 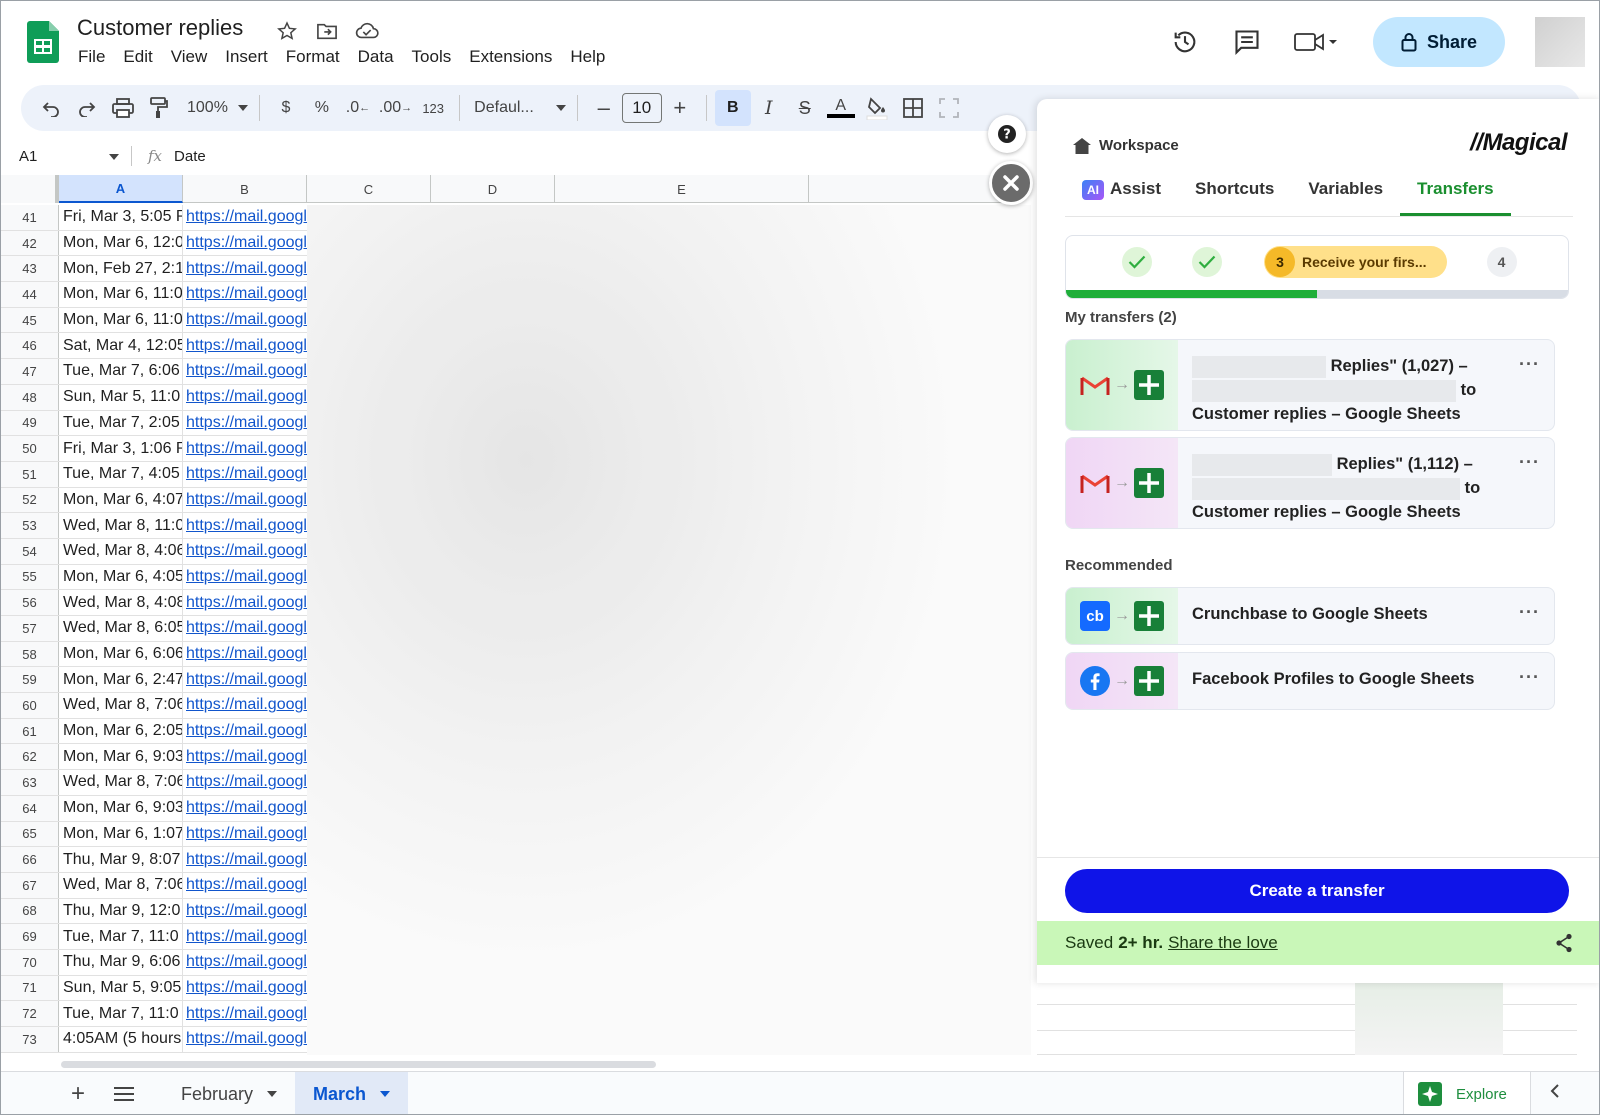 I want to click on cell-date: Wed, Mar 8, 7:06, so click(x=121, y=705).